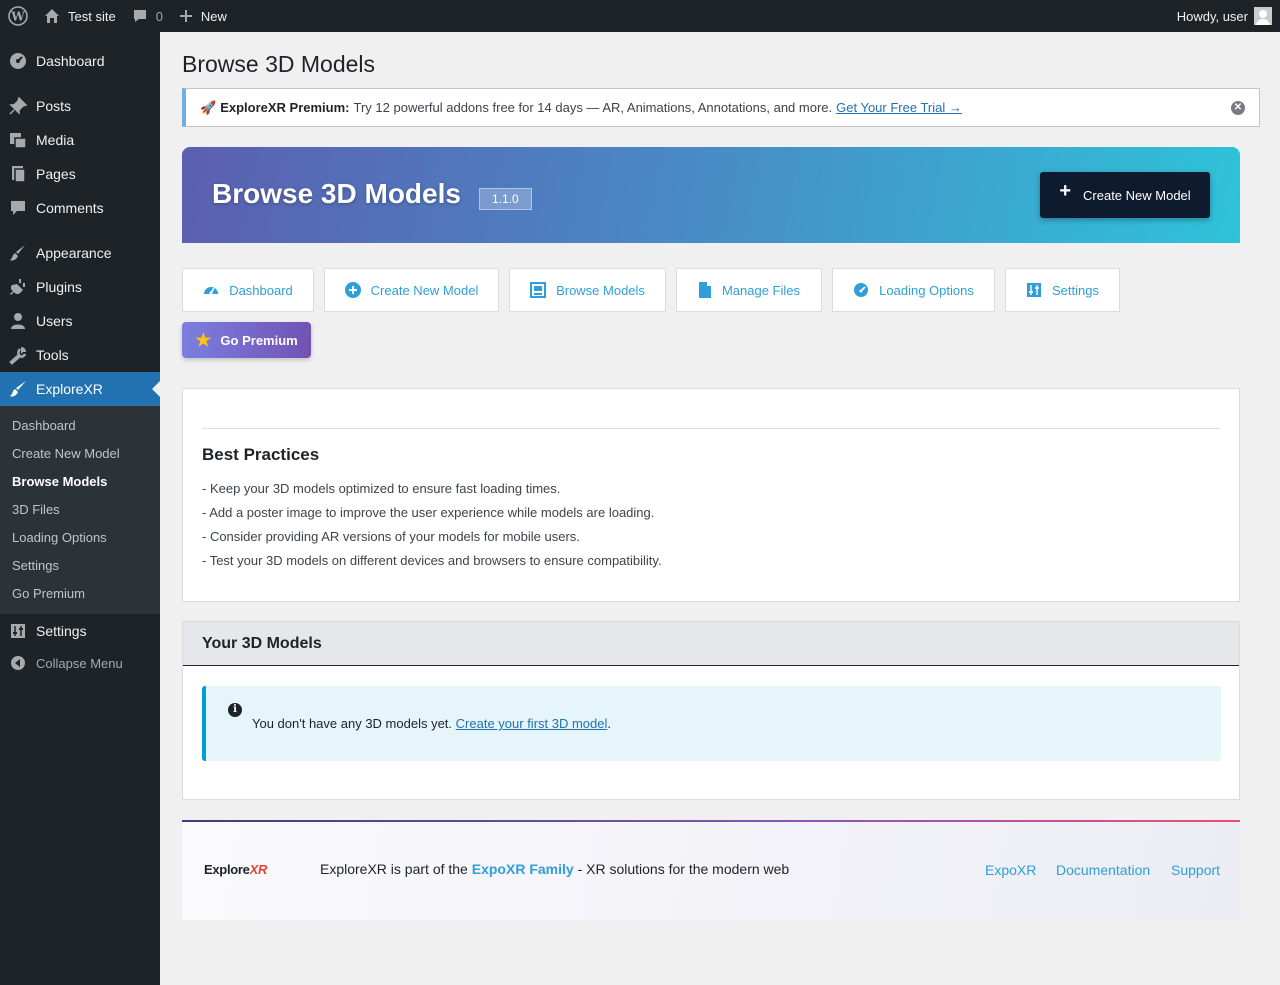  I want to click on sidebar-item-settings: Settings, so click(80, 631).